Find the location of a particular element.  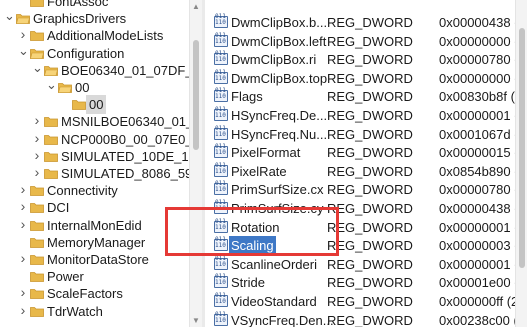

value-name: Stride is located at coordinates (248, 283).